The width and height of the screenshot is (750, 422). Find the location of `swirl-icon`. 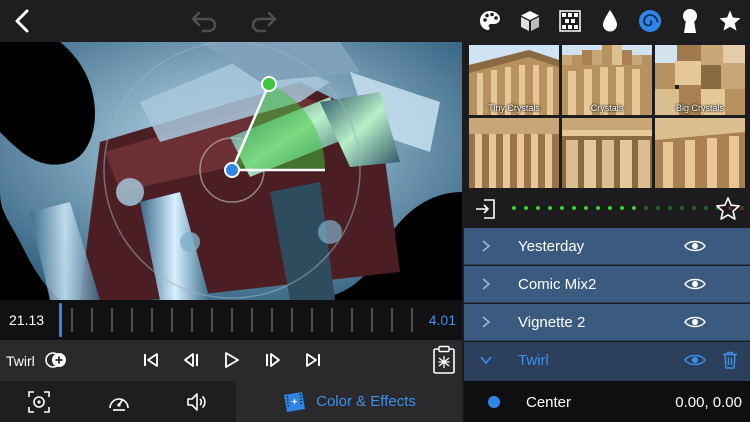

swirl-icon is located at coordinates (650, 21).